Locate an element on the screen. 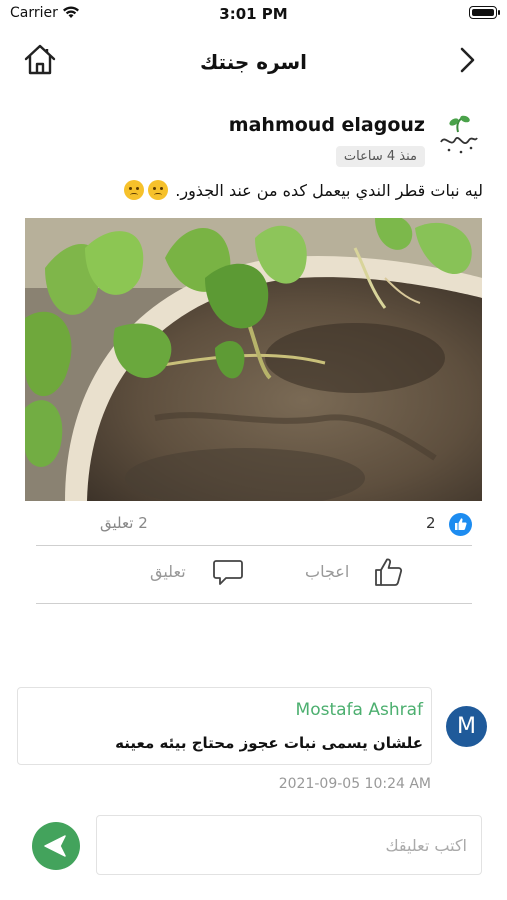  like-count-icon is located at coordinates (460, 524).